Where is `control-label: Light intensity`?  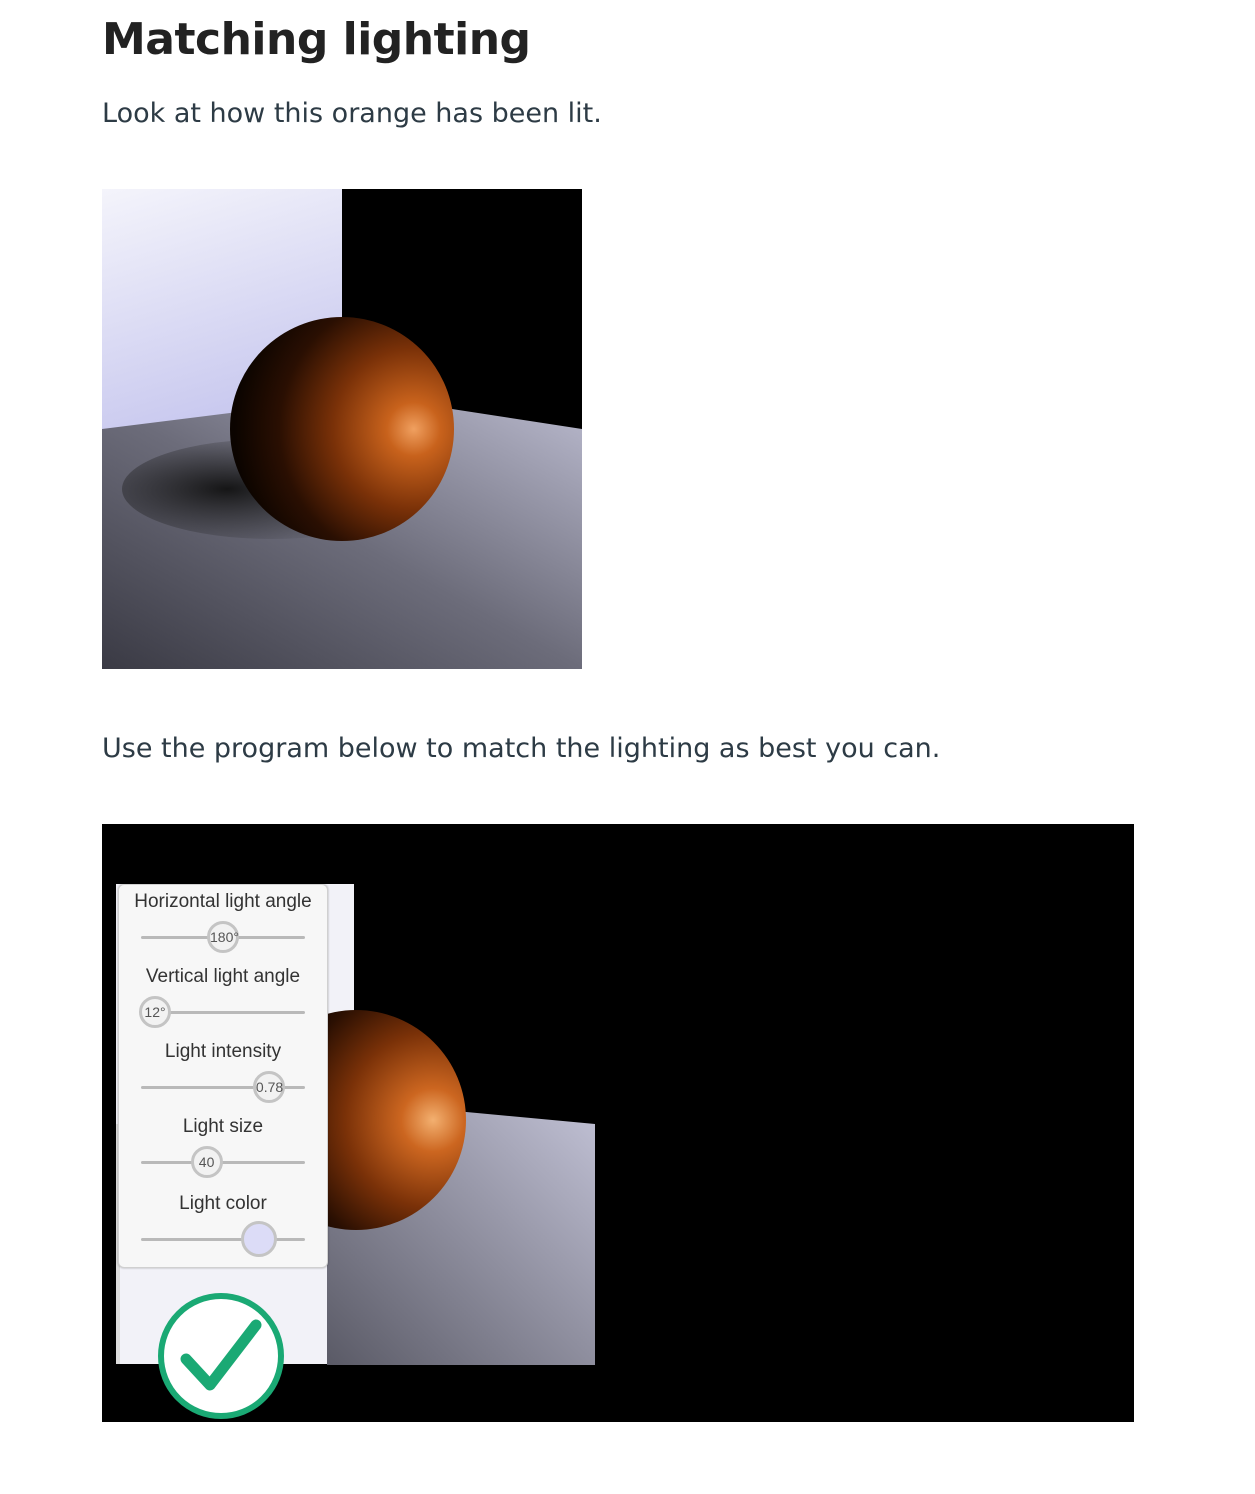 control-label: Light intensity is located at coordinates (223, 1051).